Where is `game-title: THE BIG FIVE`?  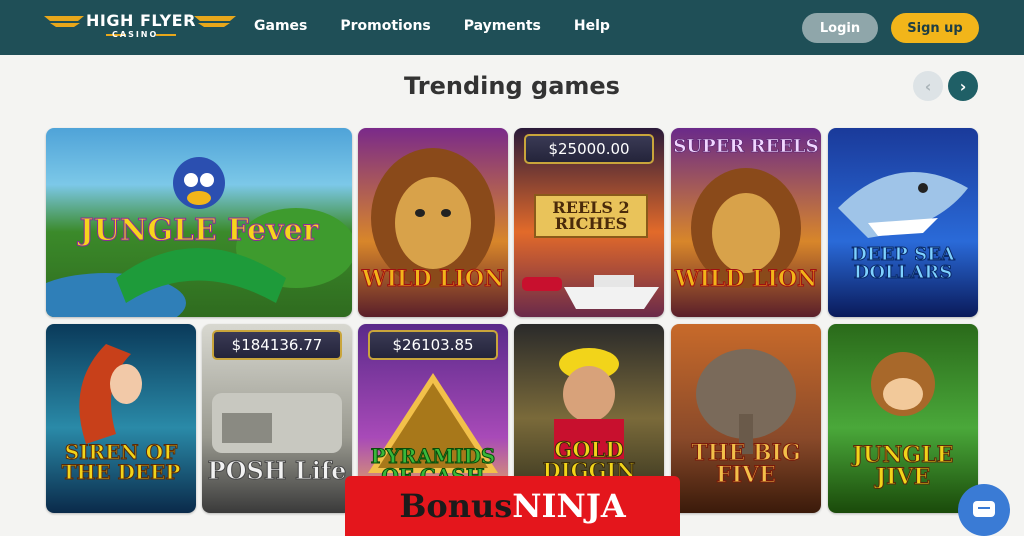 game-title: THE BIG FIVE is located at coordinates (746, 464).